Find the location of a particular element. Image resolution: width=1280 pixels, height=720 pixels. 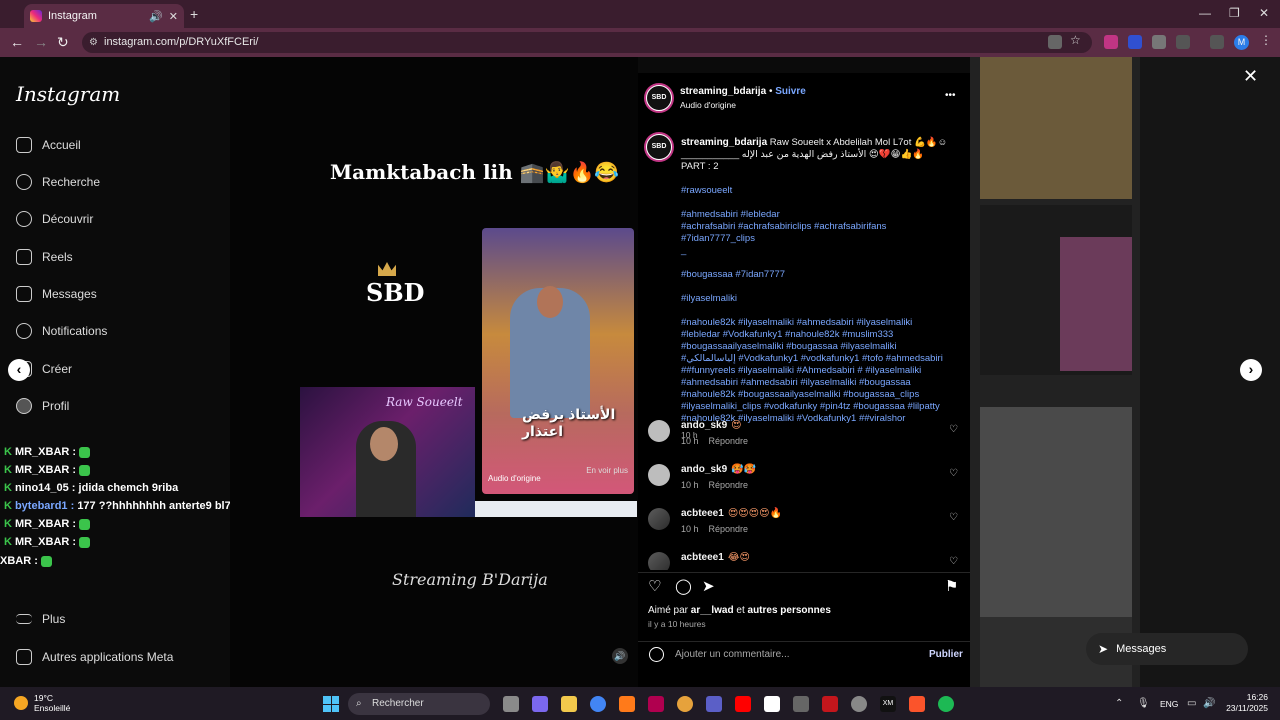

kick-icon: K is located at coordinates (8, 506).